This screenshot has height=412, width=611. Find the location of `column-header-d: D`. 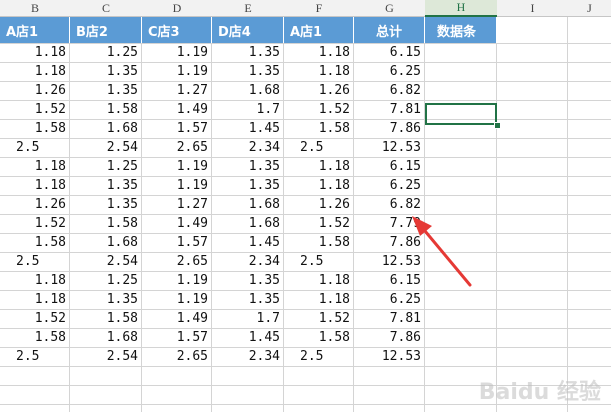

column-header-d: D is located at coordinates (177, 8).